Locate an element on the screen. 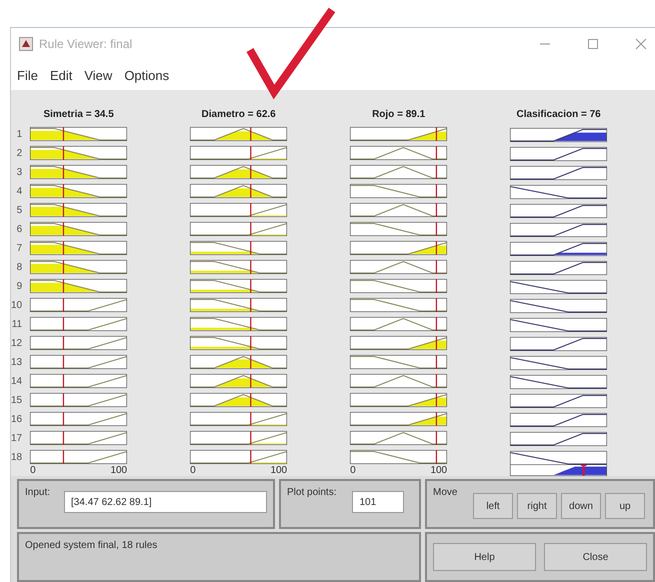 The image size is (655, 582). rule-number: 7 is located at coordinates (19, 249).